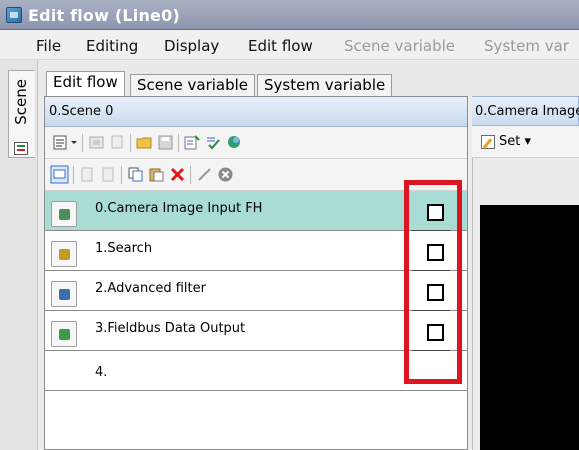  What do you see at coordinates (191, 46) in the screenshot?
I see `menu-display: Display` at bounding box center [191, 46].